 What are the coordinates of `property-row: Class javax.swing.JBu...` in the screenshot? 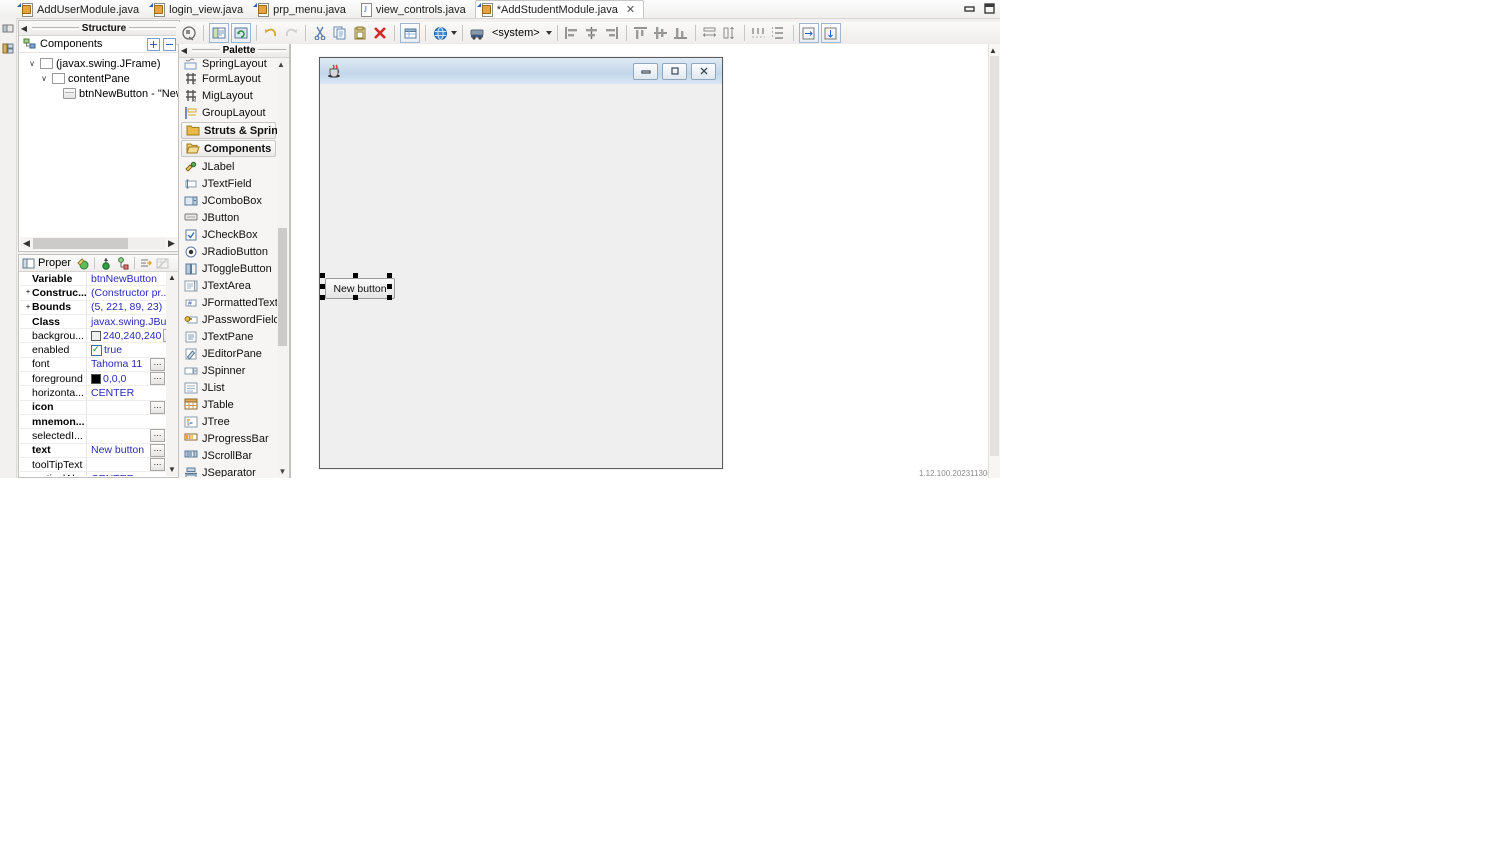 It's located at (93, 322).